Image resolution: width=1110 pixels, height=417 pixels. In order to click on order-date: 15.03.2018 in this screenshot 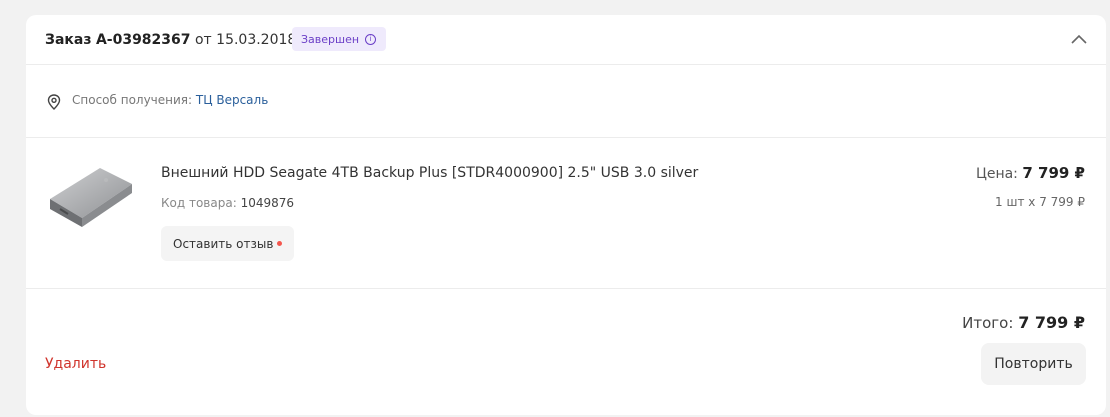, I will do `click(256, 40)`.